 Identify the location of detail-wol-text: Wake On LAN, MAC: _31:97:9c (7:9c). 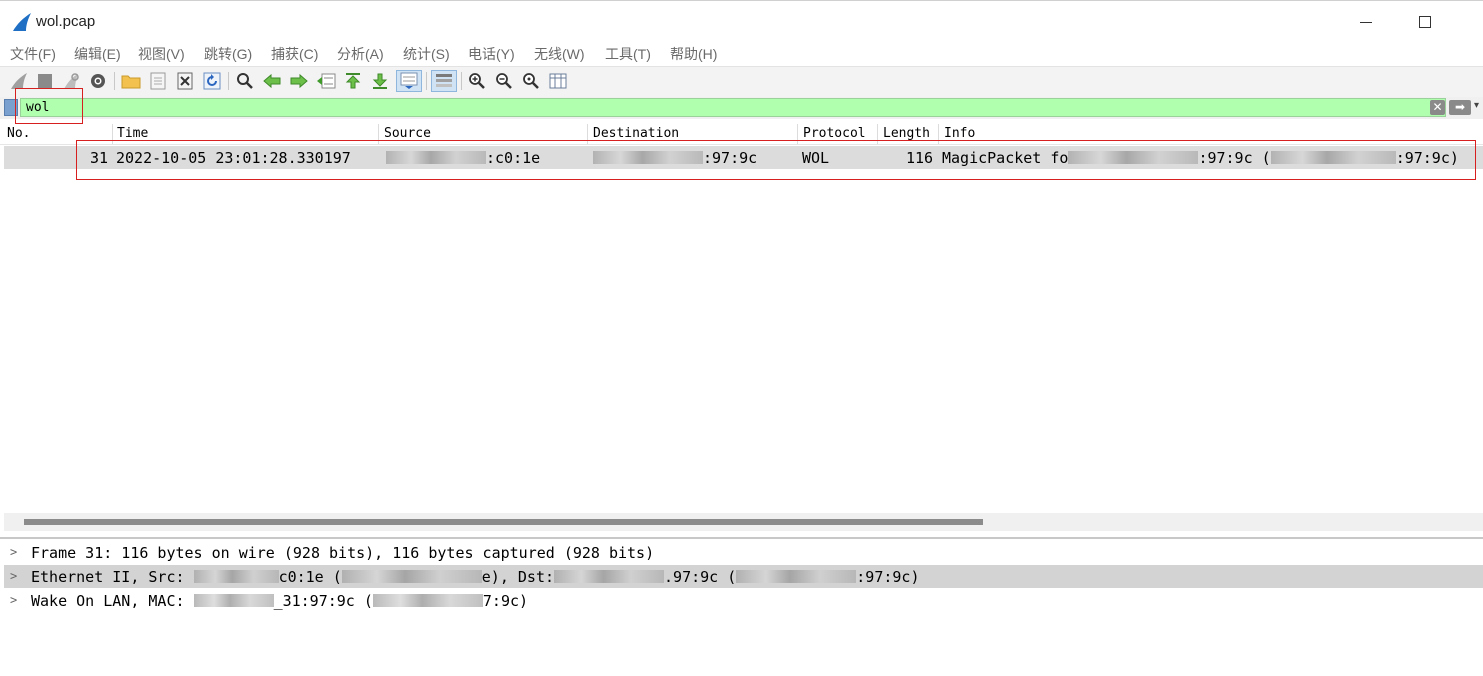
(280, 601).